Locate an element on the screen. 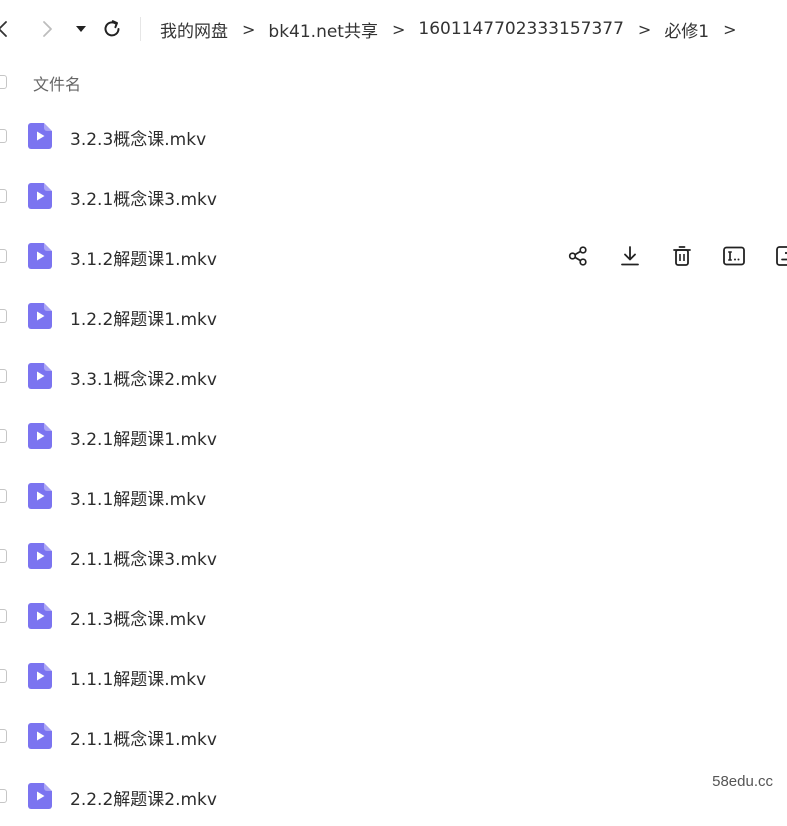 The image size is (787, 826). file-row: 3.1.2解题课1.mkv is located at coordinates (393, 256).